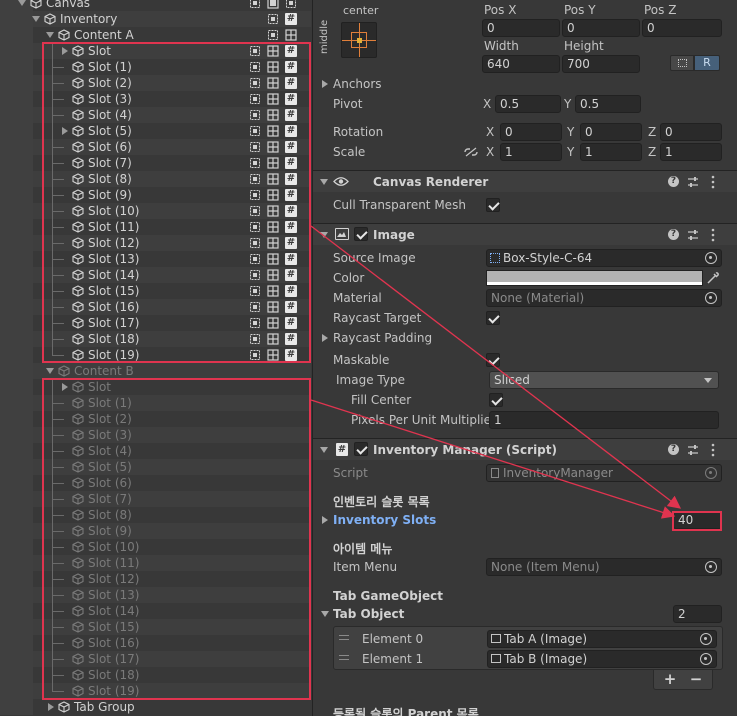 This screenshot has width=737, height=716. I want to click on pos-z-field: 0, so click(682, 28).